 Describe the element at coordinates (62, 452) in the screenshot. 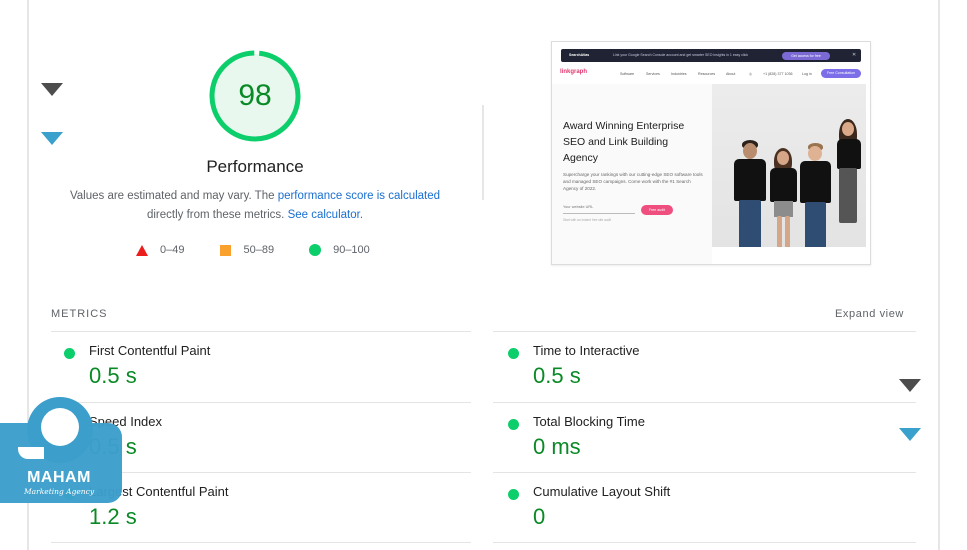

I see `maham-watermark-logo: MAHAM Marketing Agency` at that location.